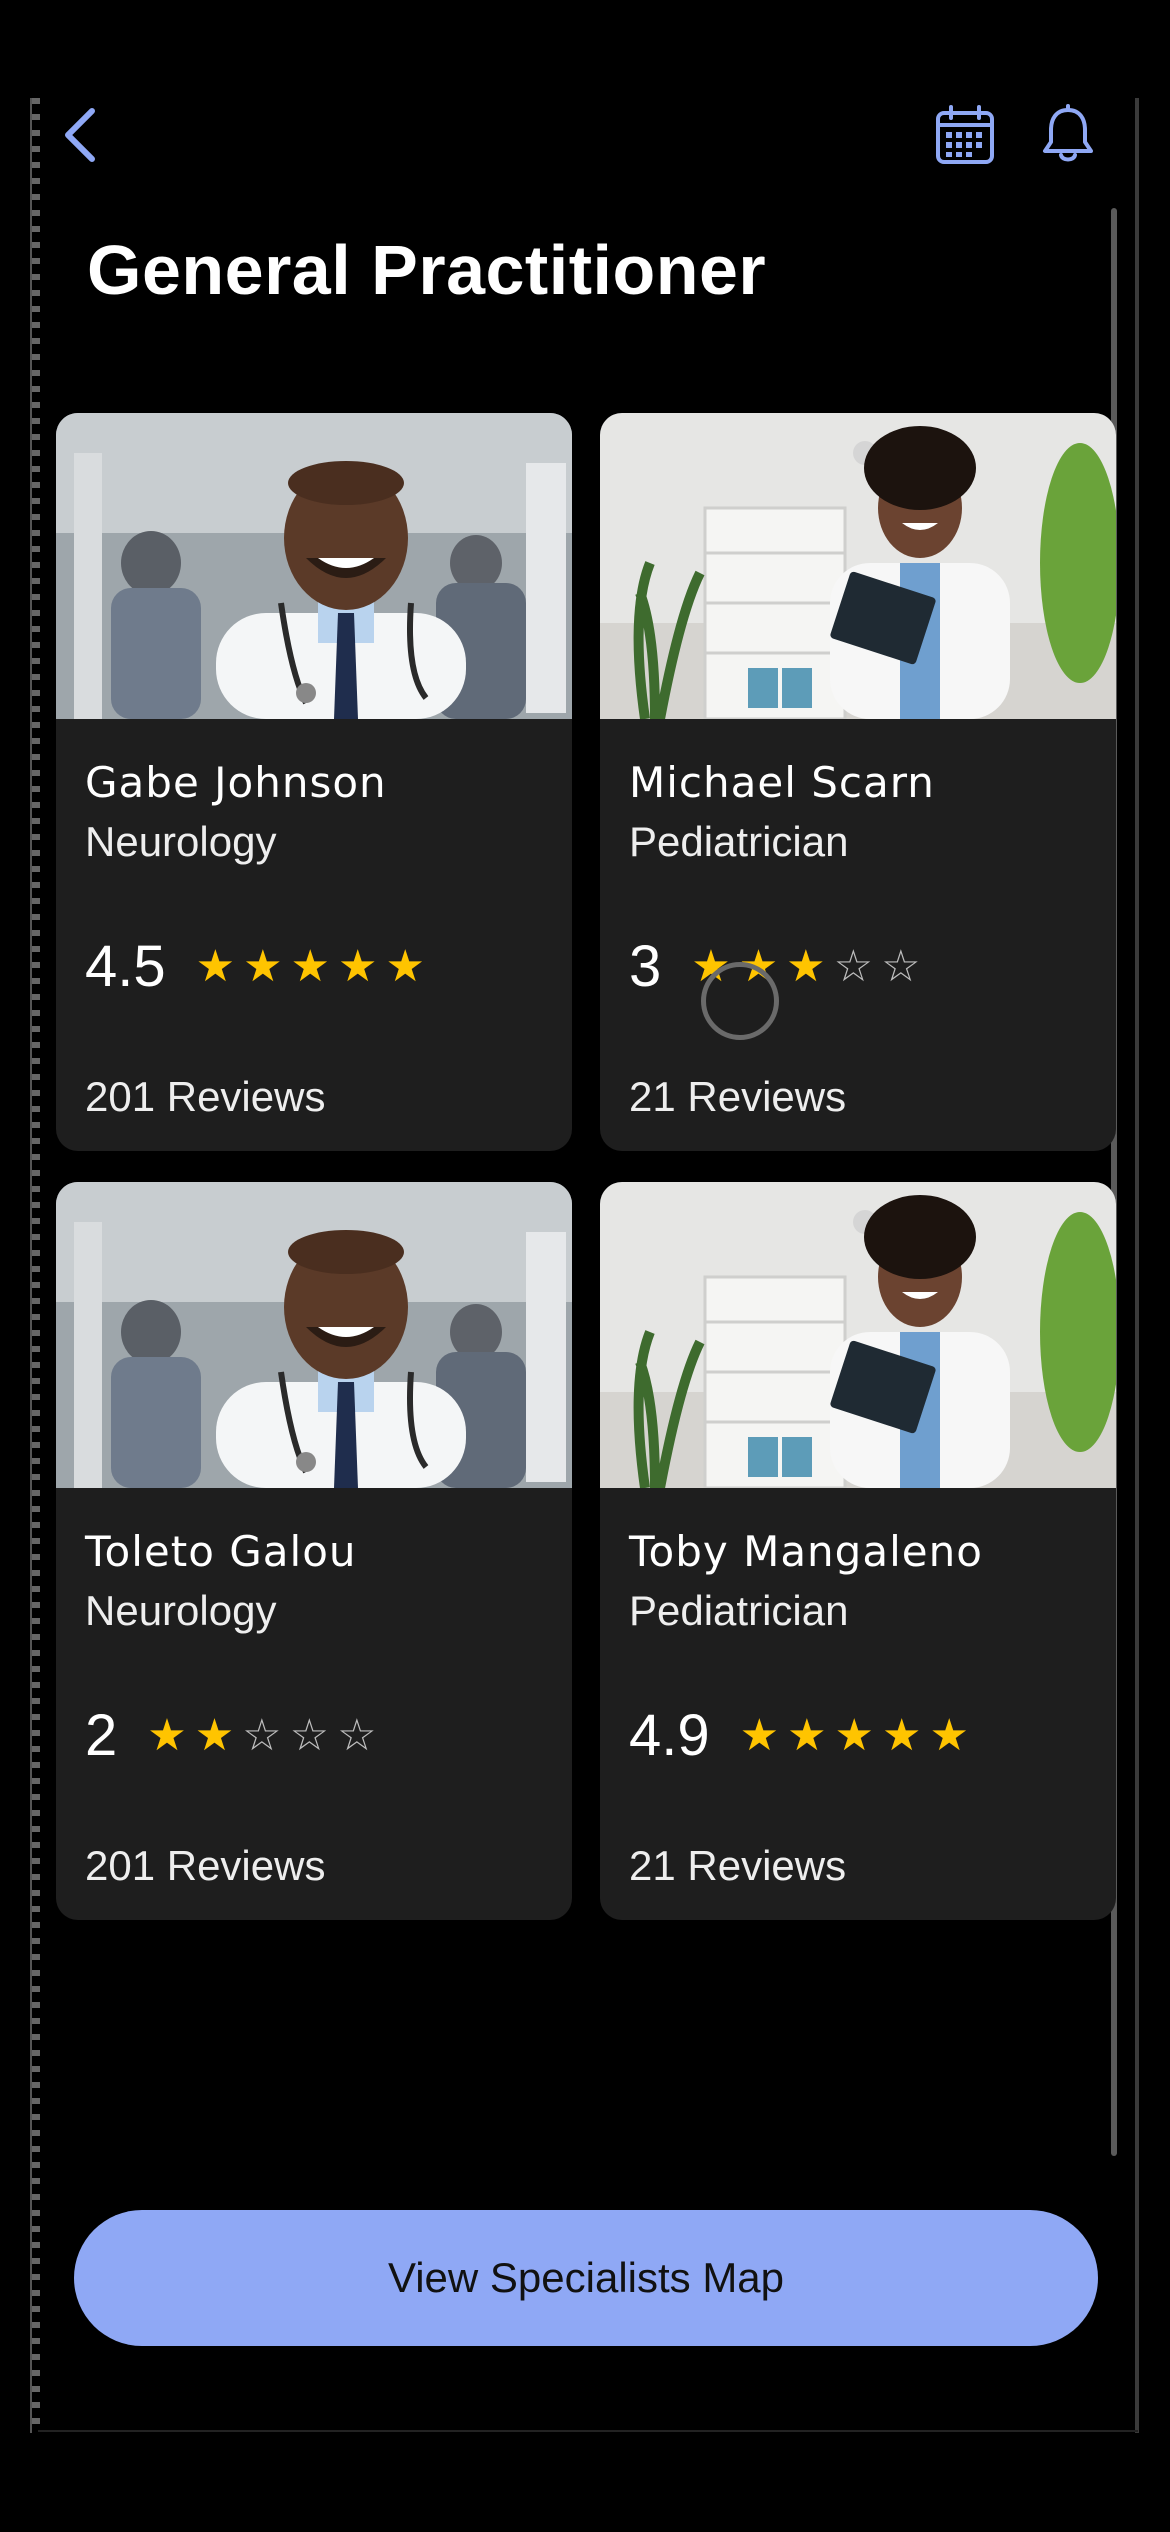 The height and width of the screenshot is (2532, 1170). Describe the element at coordinates (101, 1735) in the screenshot. I see `rating-value: 2` at that location.